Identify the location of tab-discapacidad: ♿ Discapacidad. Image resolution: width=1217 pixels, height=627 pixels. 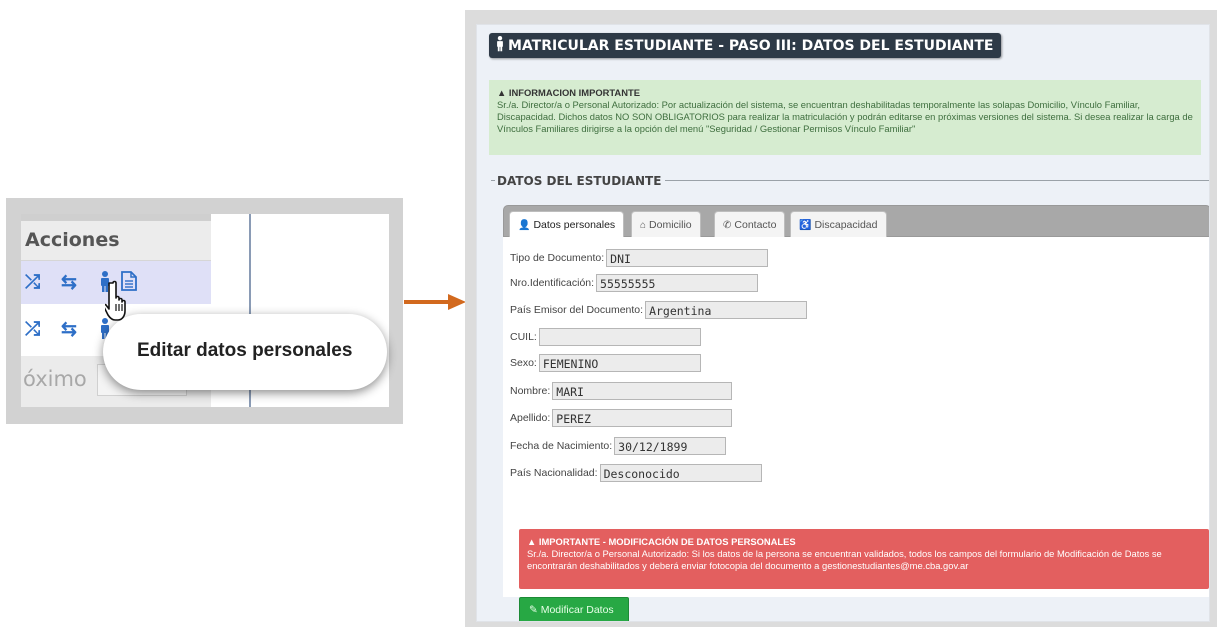
(838, 224).